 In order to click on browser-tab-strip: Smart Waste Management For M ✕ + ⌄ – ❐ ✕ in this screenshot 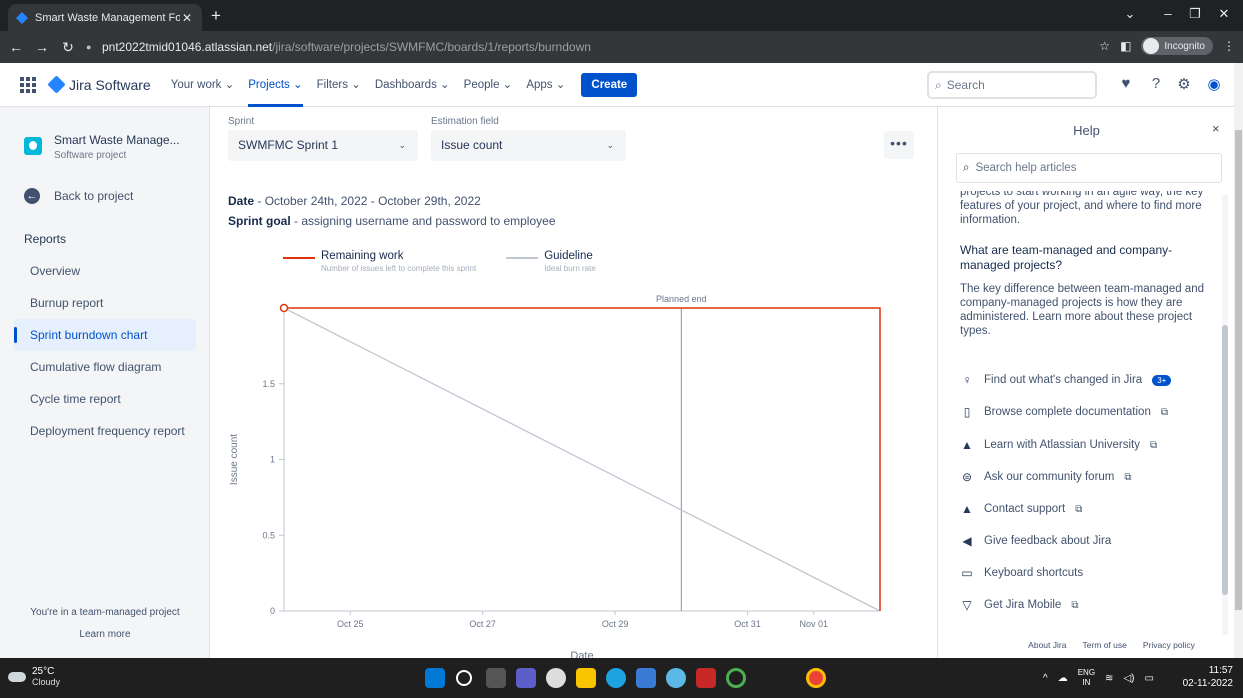, I will do `click(621, 15)`.